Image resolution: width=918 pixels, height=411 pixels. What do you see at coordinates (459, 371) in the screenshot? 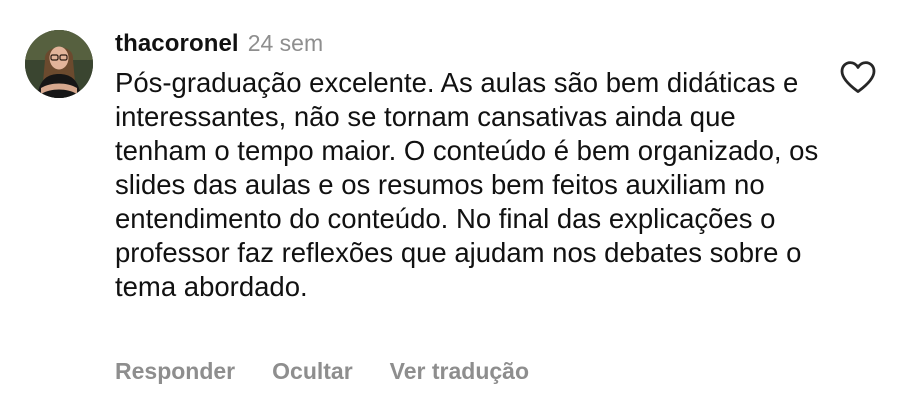
I see `translate-button: Ver tradução` at bounding box center [459, 371].